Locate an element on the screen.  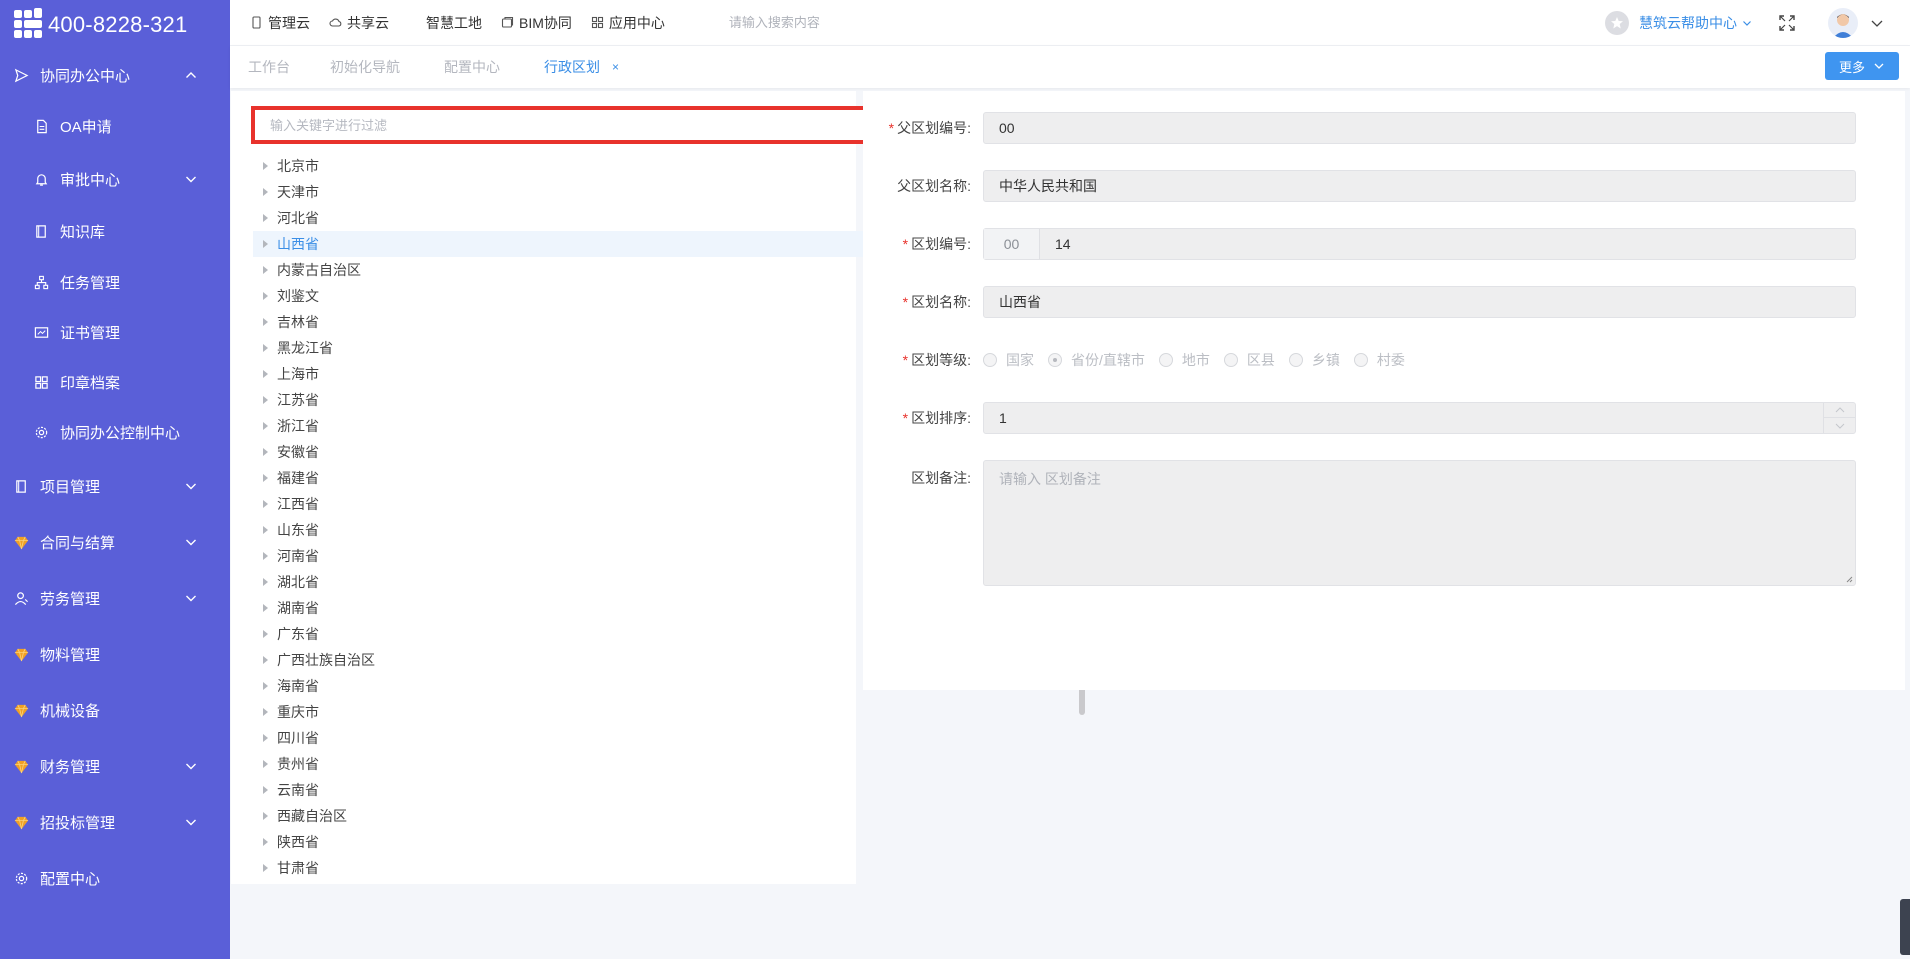
level-radio-option: 省份/直辖市 is located at coordinates (1096, 360).